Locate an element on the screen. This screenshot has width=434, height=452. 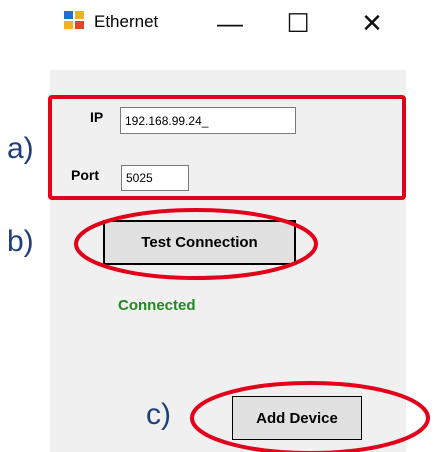
port-input is located at coordinates (155, 178).